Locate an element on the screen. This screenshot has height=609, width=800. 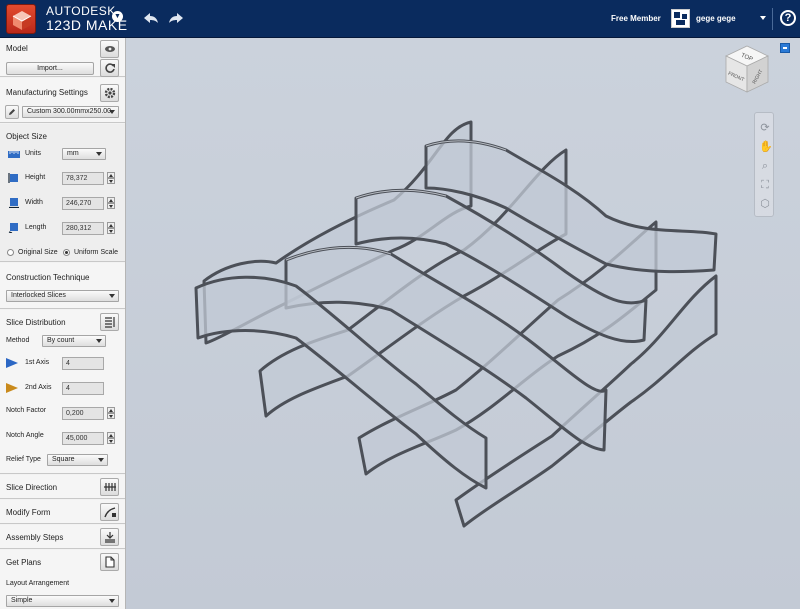
modify-form-section: Modify Form is located at coordinates (62, 512).